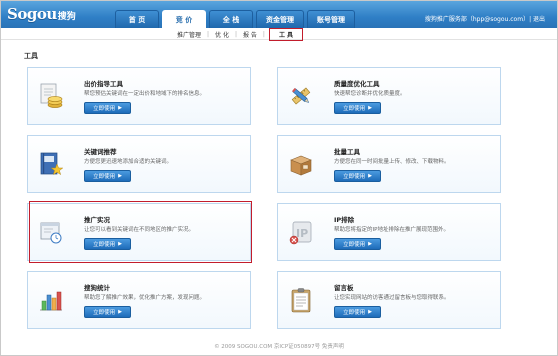 This screenshot has width=558, height=356. I want to click on tool-card-bid-guide: 出价指导工具 帮您预估关键词在一定出价和地域下的排名信息。 立即使用 ▶, so click(139, 96).